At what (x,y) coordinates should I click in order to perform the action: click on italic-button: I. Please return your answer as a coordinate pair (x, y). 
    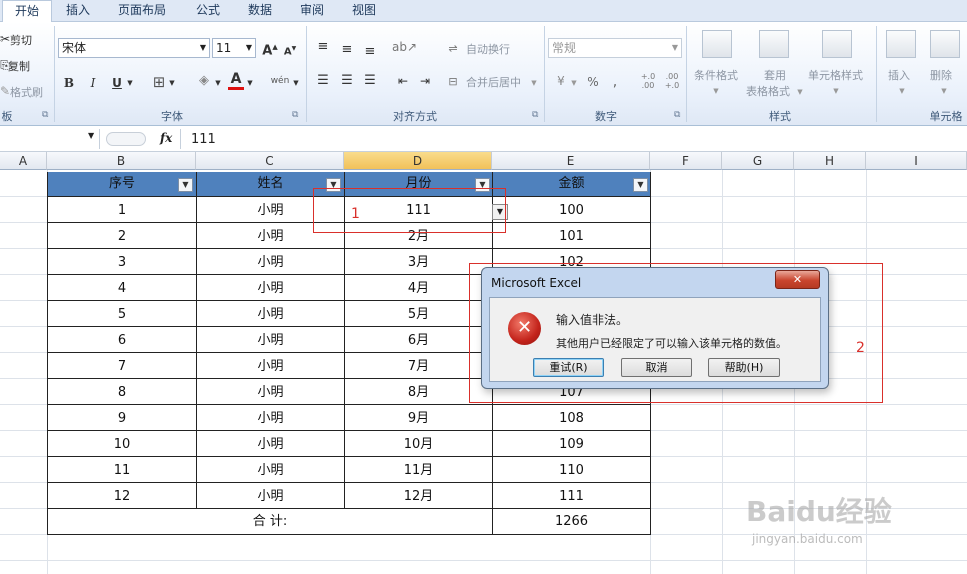
    Looking at the image, I should click on (93, 83).